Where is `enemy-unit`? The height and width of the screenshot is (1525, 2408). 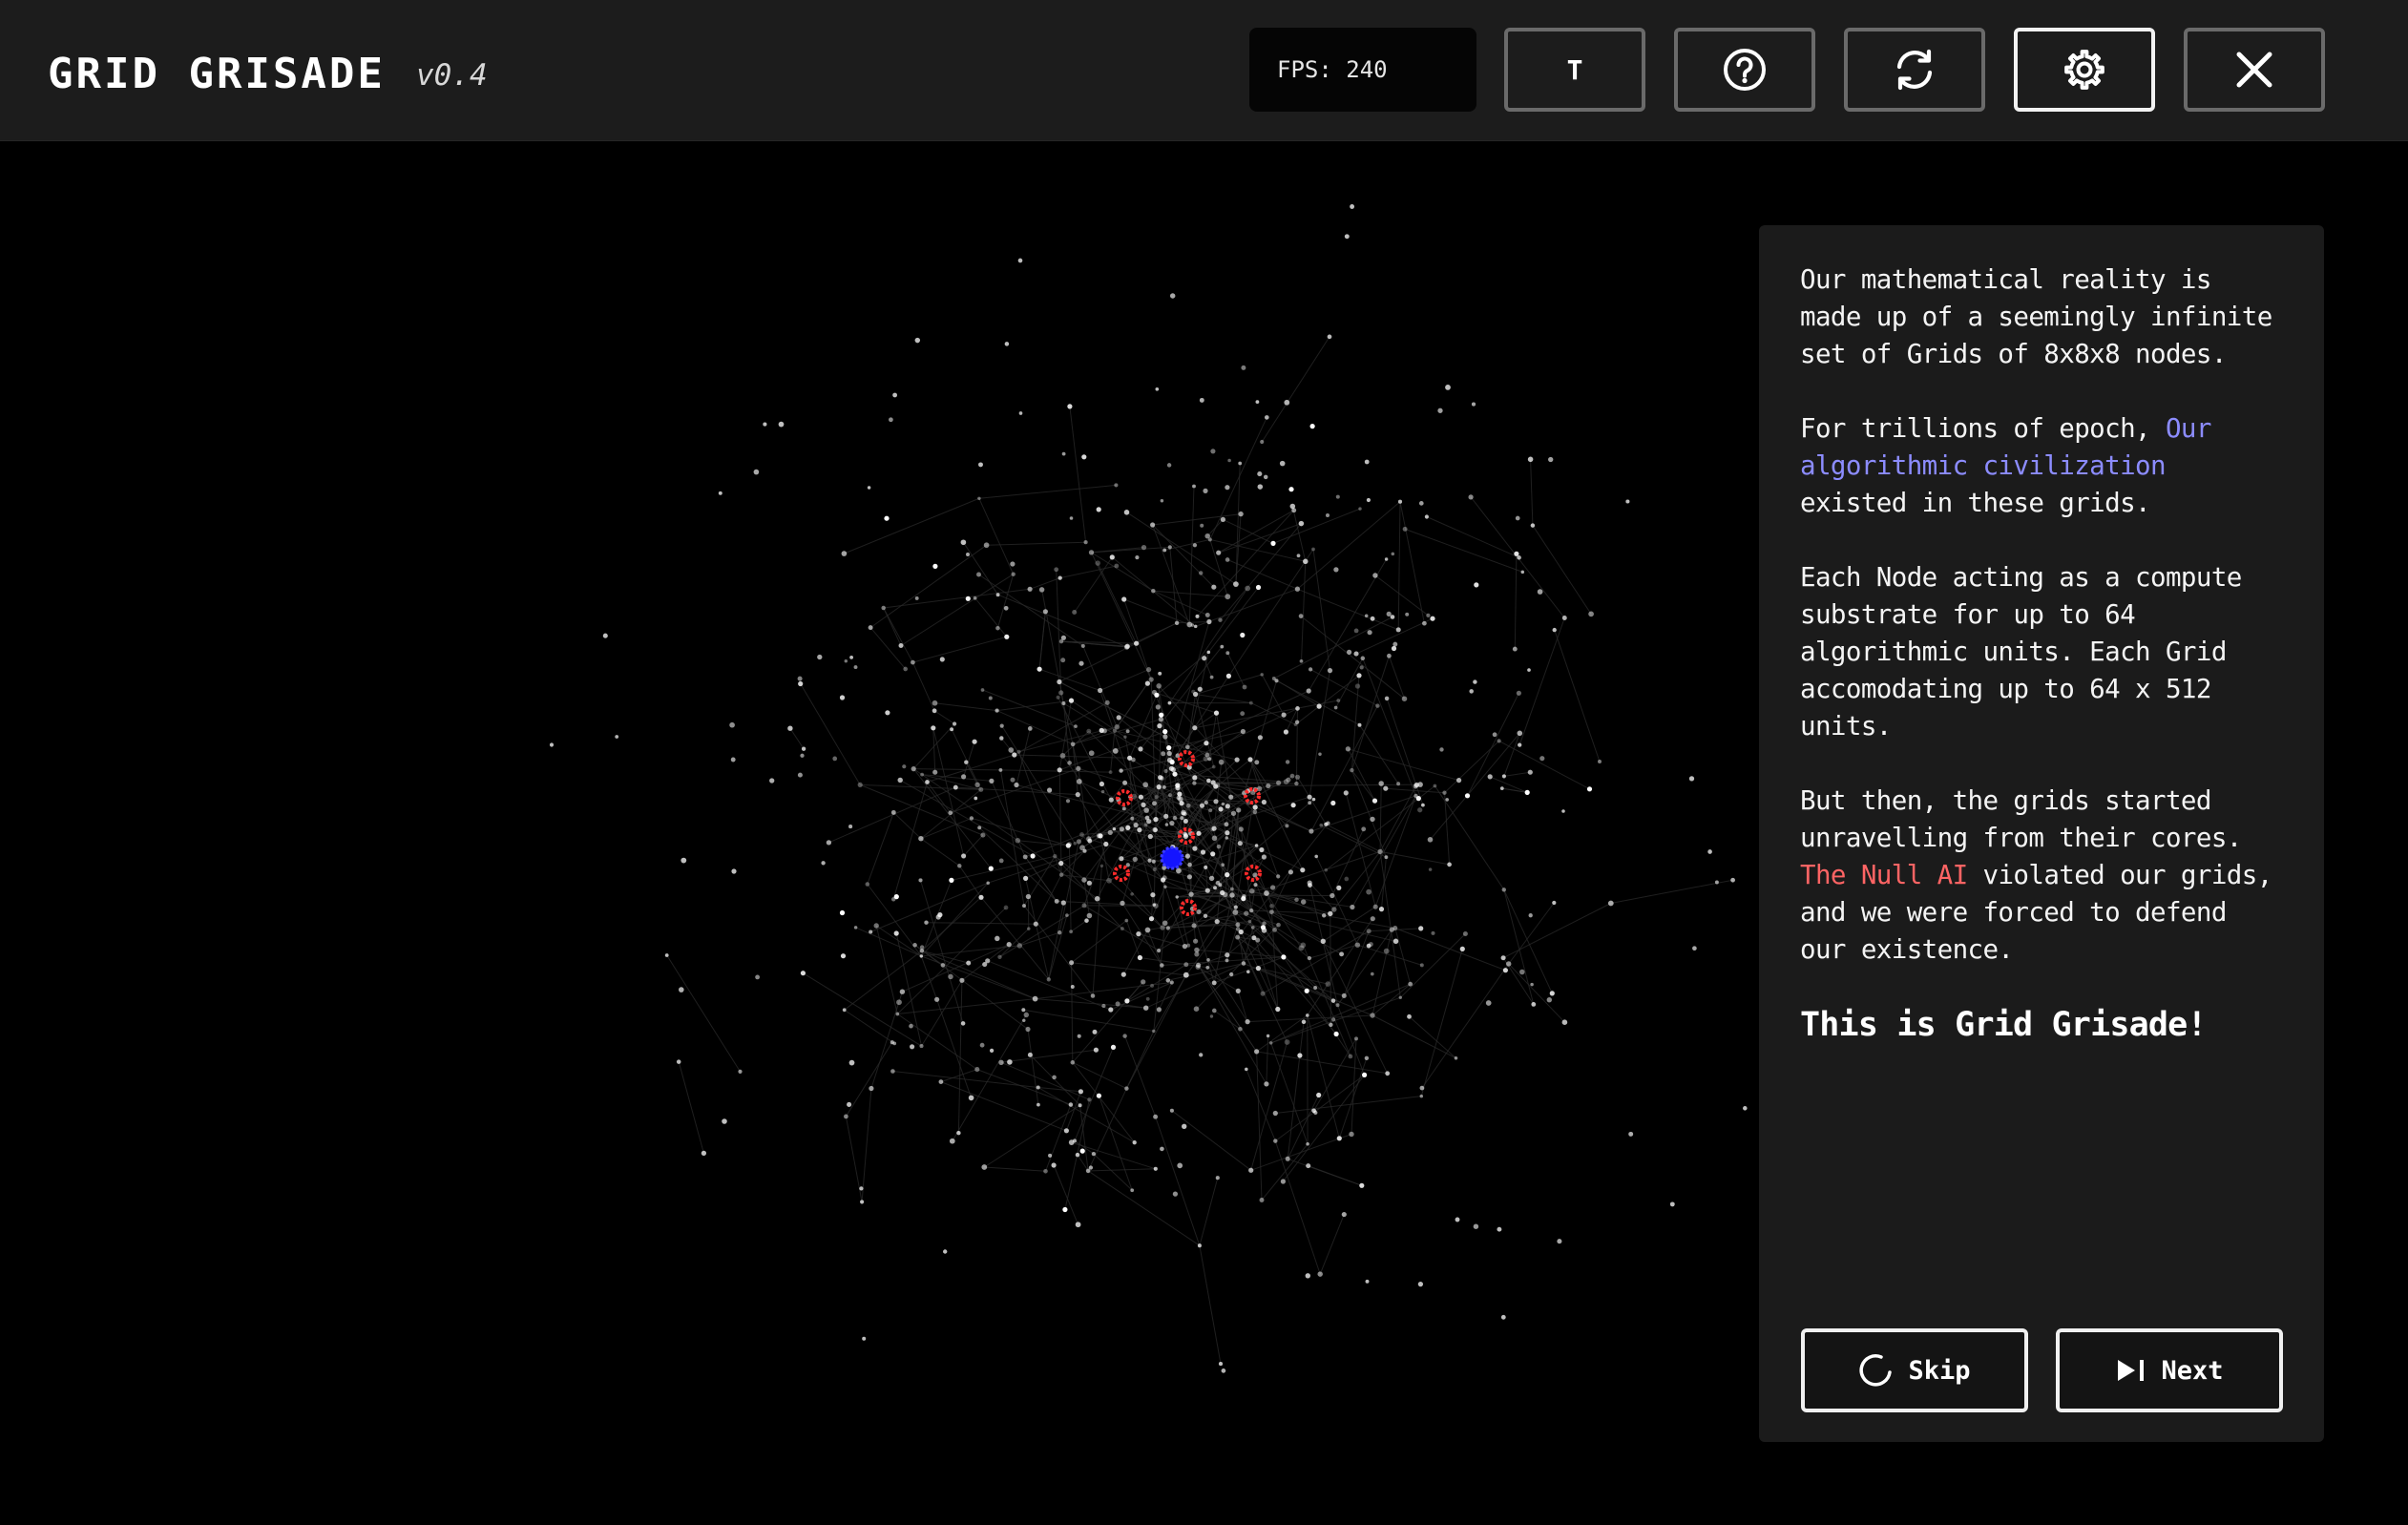 enemy-unit is located at coordinates (1121, 873).